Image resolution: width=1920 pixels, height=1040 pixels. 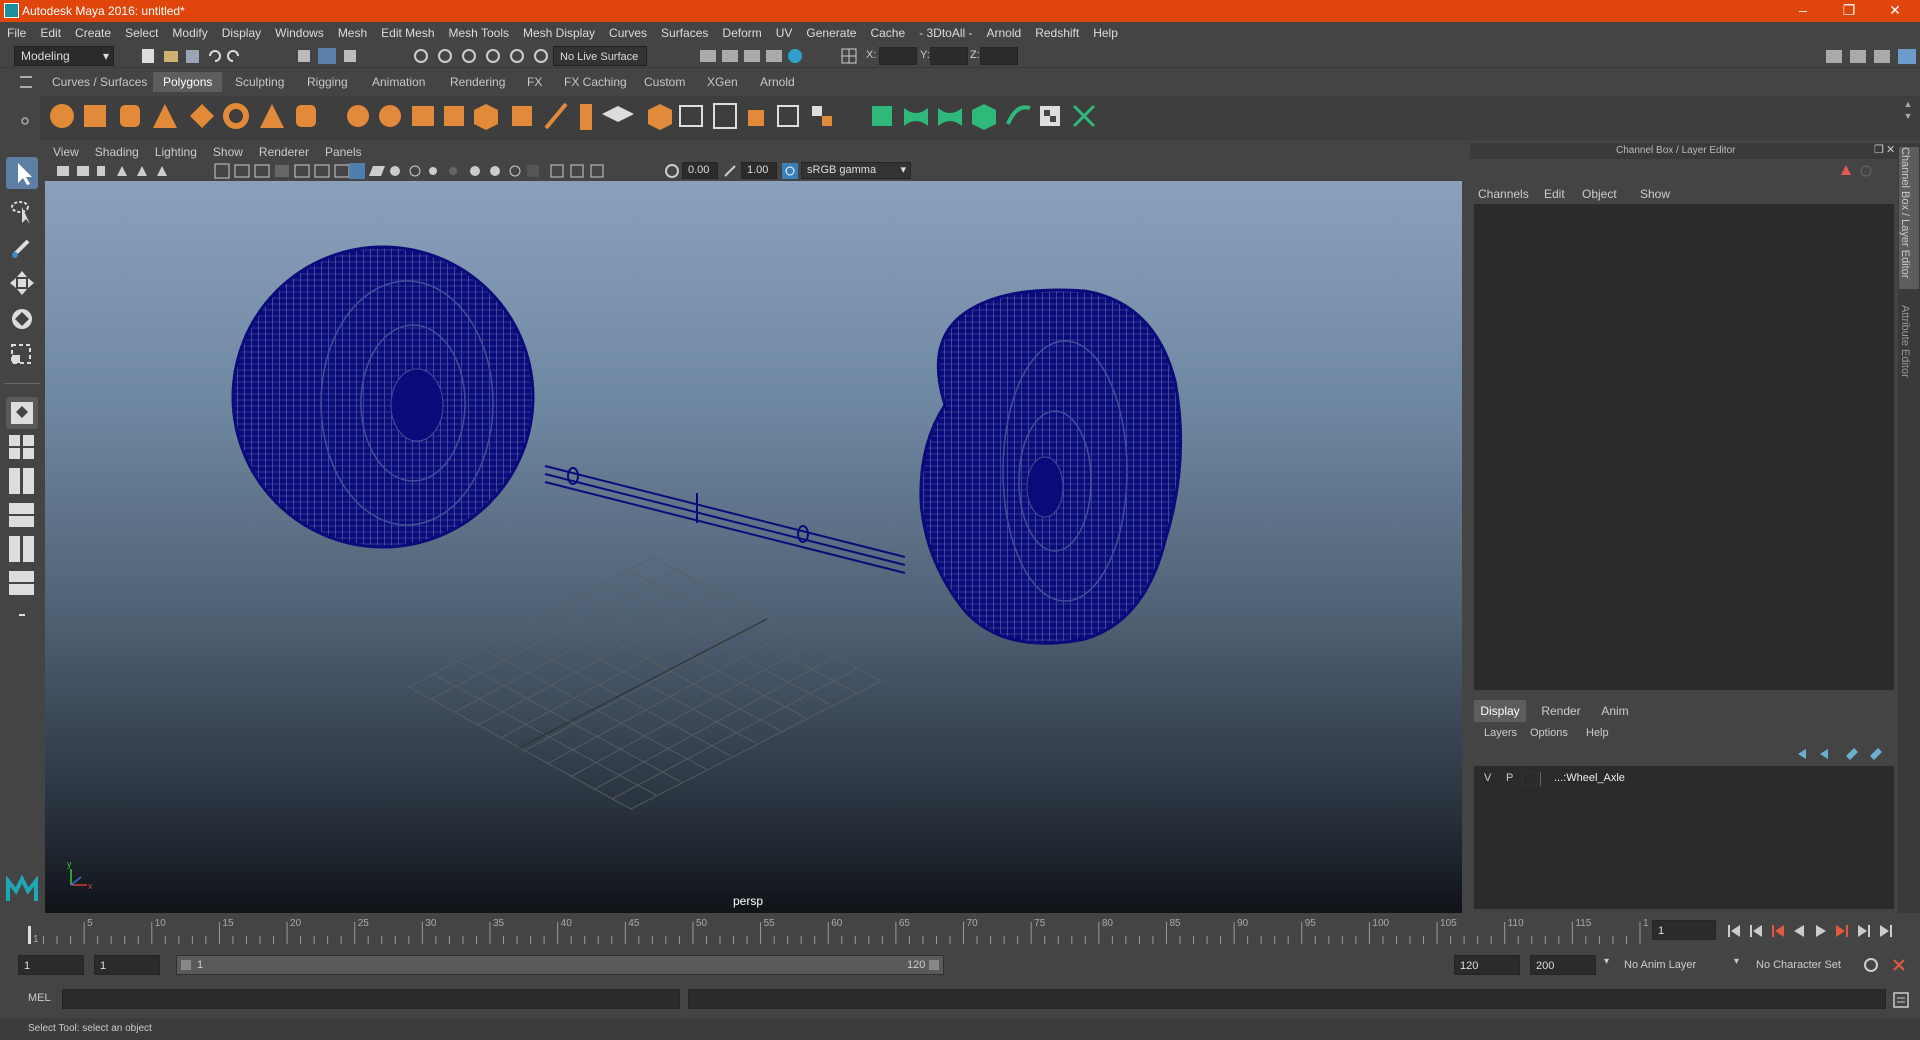 I want to click on menu-arnold: Arnold, so click(x=1004, y=33).